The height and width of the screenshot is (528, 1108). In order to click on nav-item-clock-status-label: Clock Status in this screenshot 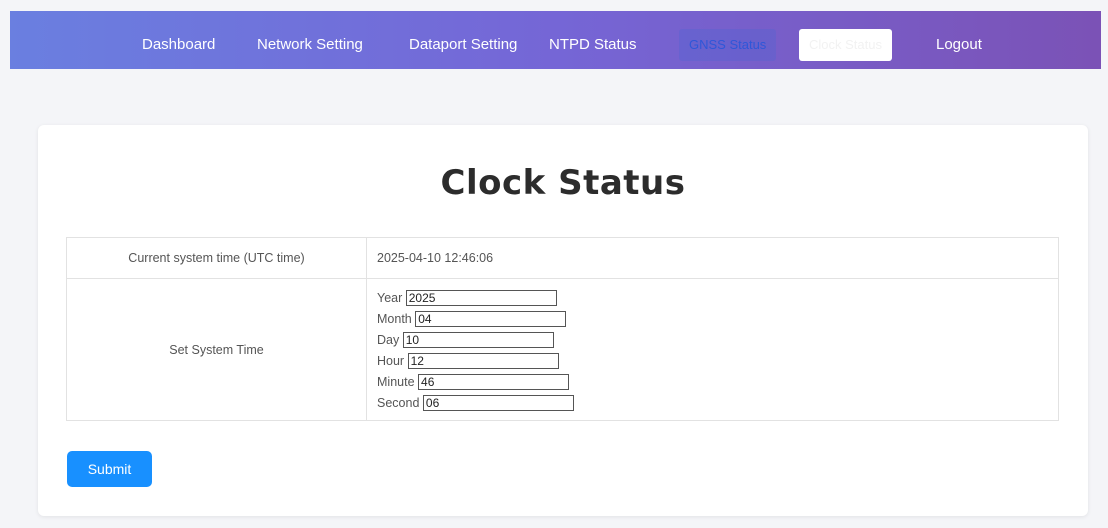, I will do `click(845, 44)`.